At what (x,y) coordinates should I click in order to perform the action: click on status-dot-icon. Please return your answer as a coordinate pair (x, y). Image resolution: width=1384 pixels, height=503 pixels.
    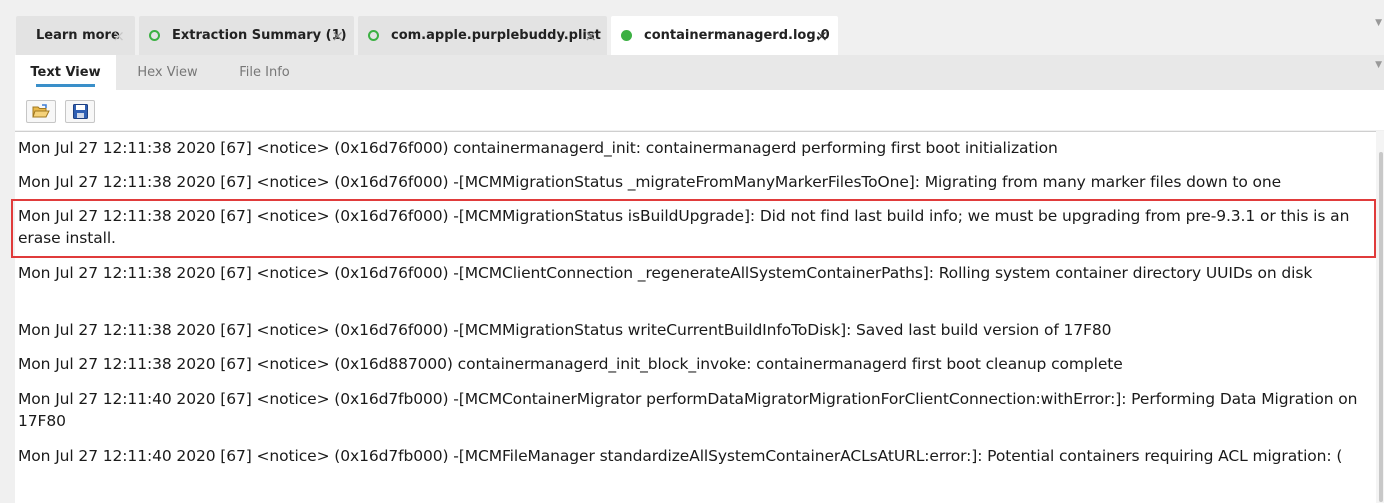
    Looking at the image, I should click on (626, 35).